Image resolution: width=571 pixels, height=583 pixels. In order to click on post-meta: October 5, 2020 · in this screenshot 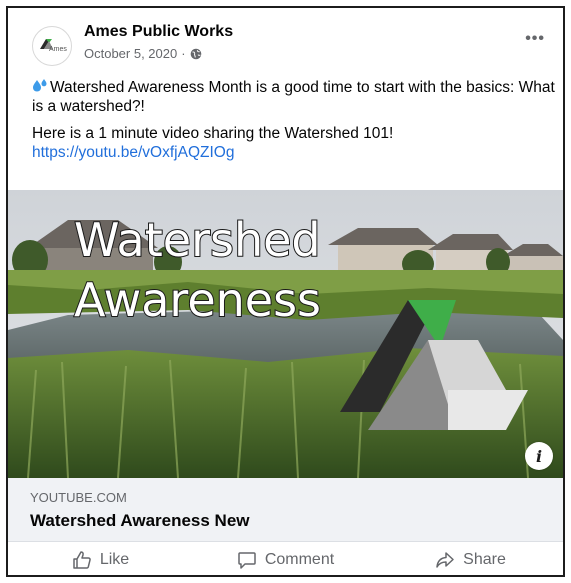, I will do `click(143, 53)`.